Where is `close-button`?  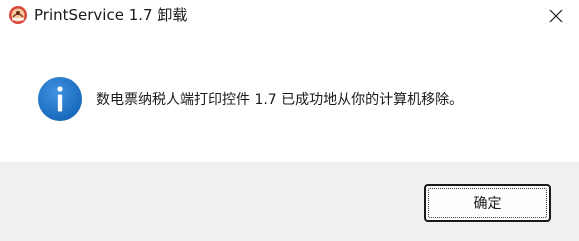 close-button is located at coordinates (556, 15).